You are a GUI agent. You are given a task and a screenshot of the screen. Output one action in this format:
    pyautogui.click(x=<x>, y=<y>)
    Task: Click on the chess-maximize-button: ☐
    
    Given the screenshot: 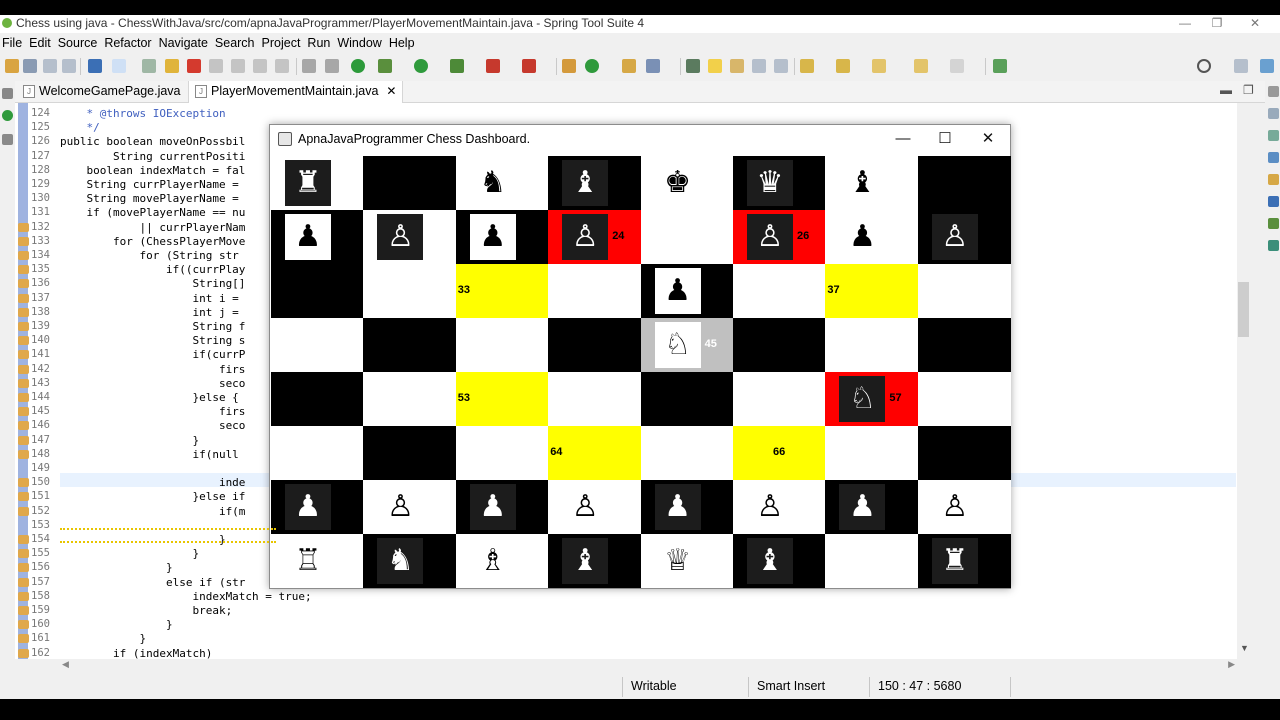 What is the action you would take?
    pyautogui.click(x=945, y=139)
    